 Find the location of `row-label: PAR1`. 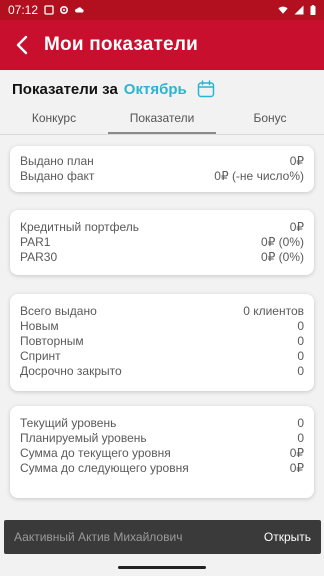

row-label: PAR1 is located at coordinates (35, 242).